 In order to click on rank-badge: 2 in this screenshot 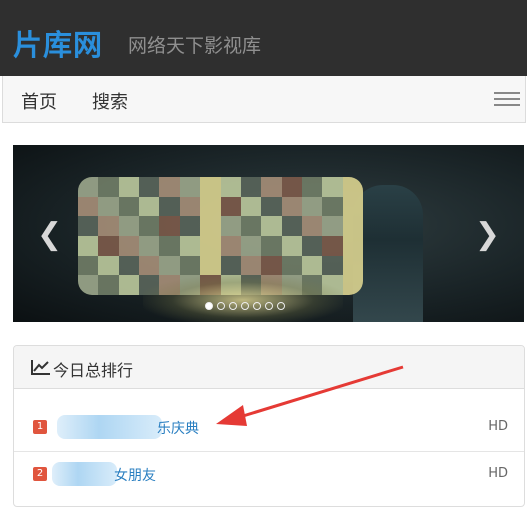, I will do `click(40, 474)`.